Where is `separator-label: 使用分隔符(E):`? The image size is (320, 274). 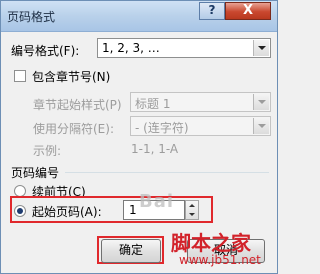
separator-label: 使用分隔符(E): is located at coordinates (73, 129).